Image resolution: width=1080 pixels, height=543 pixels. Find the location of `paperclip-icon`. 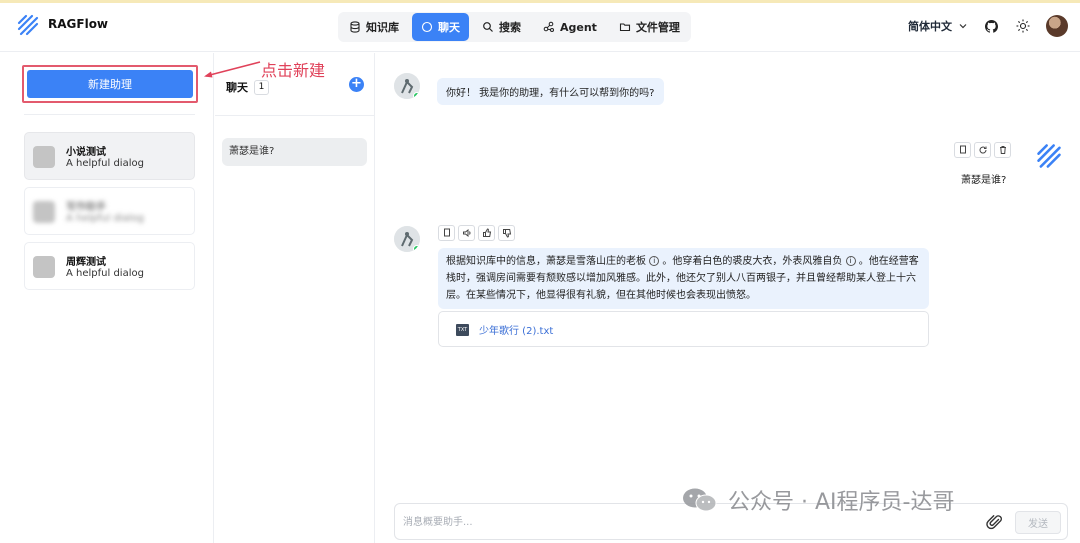

paperclip-icon is located at coordinates (995, 522).